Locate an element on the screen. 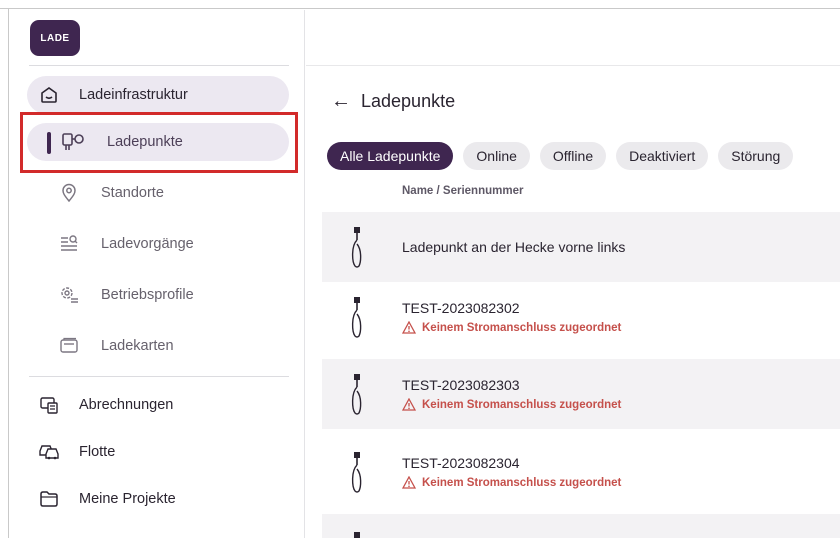 This screenshot has width=840, height=538. header-divider is located at coordinates (573, 65).